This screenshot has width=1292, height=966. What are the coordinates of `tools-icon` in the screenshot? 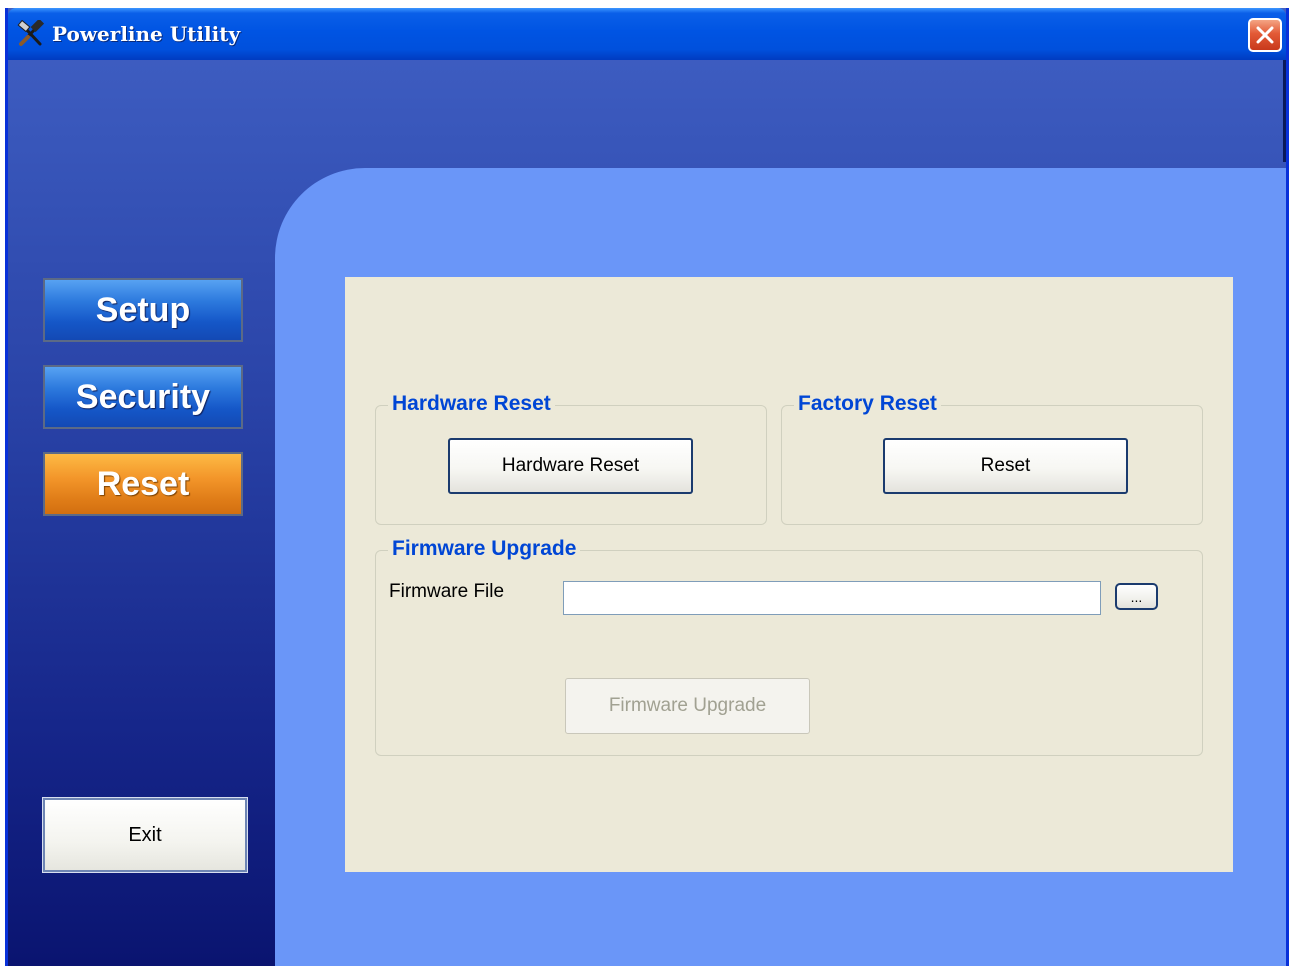 It's located at (31, 33).